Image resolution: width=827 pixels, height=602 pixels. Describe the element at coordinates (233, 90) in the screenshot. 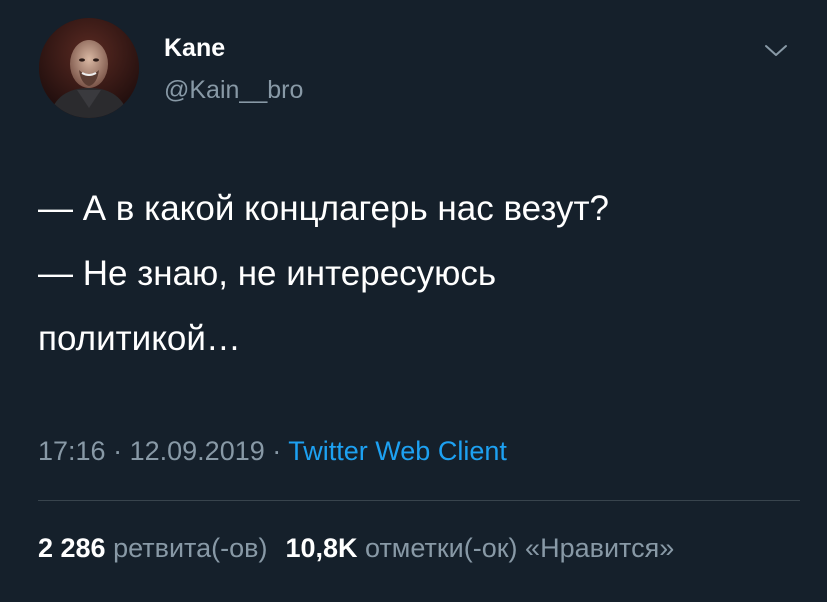

I see `author-handle: @Kain__bro` at that location.